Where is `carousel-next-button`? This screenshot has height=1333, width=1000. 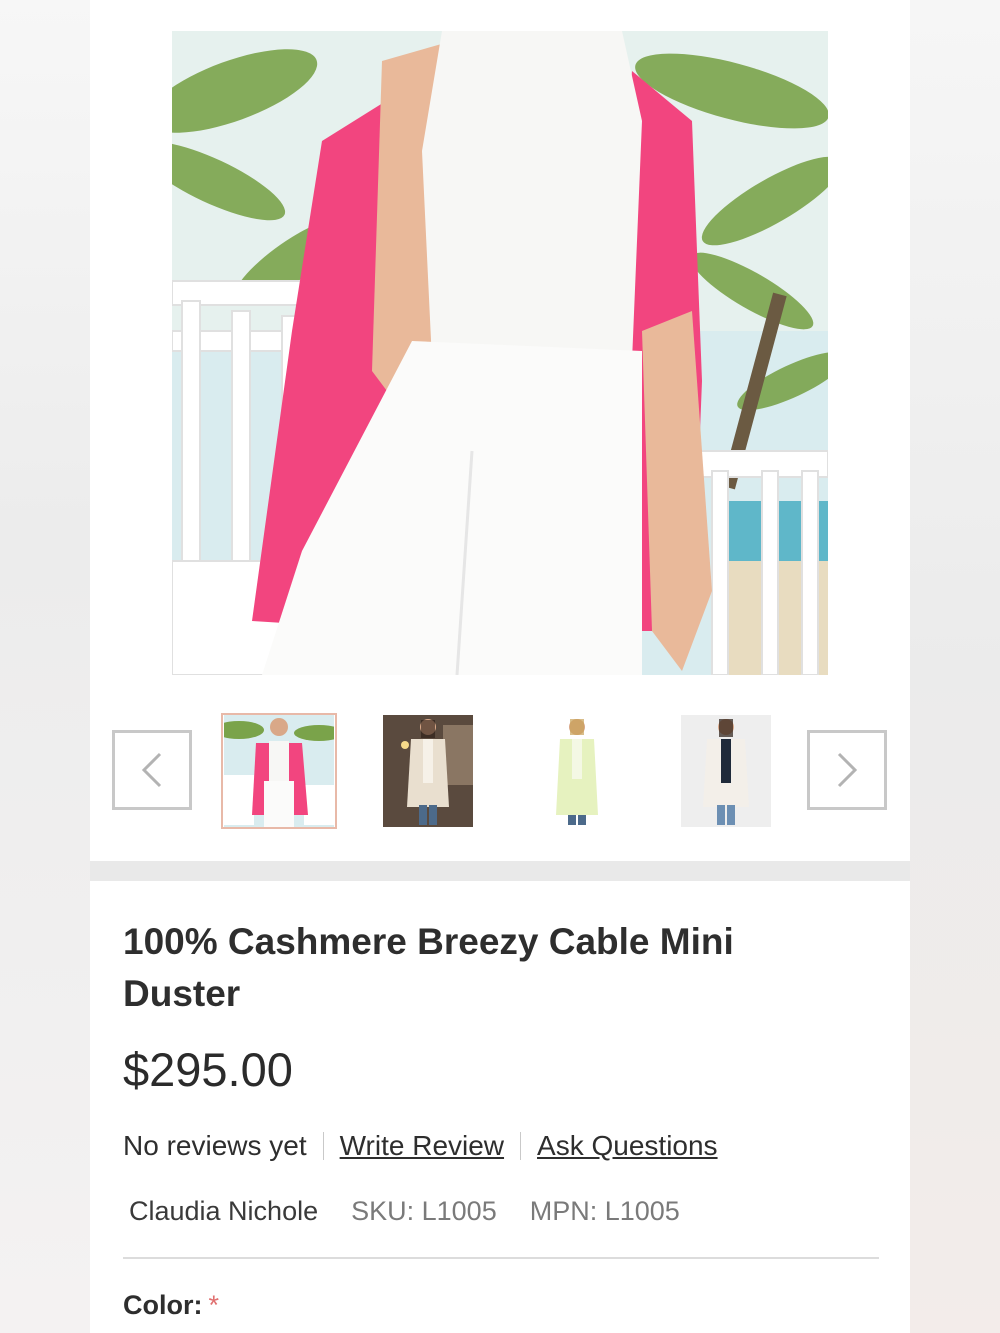 carousel-next-button is located at coordinates (847, 770).